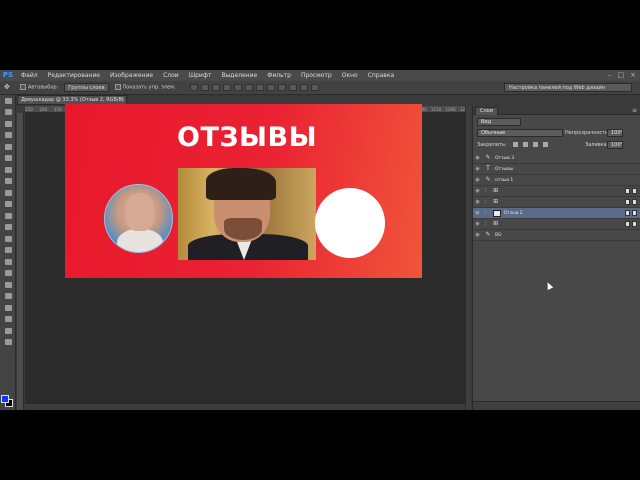 This screenshot has height=480, width=640. I want to click on eyedropper-tool-icon, so click(8, 159).